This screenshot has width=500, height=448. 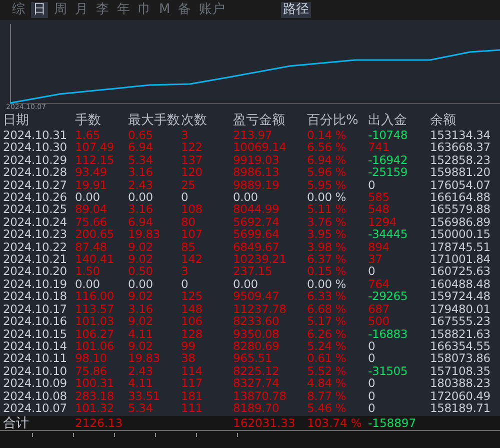 I want to click on table-cell-text: 112.15, so click(x=95, y=160).